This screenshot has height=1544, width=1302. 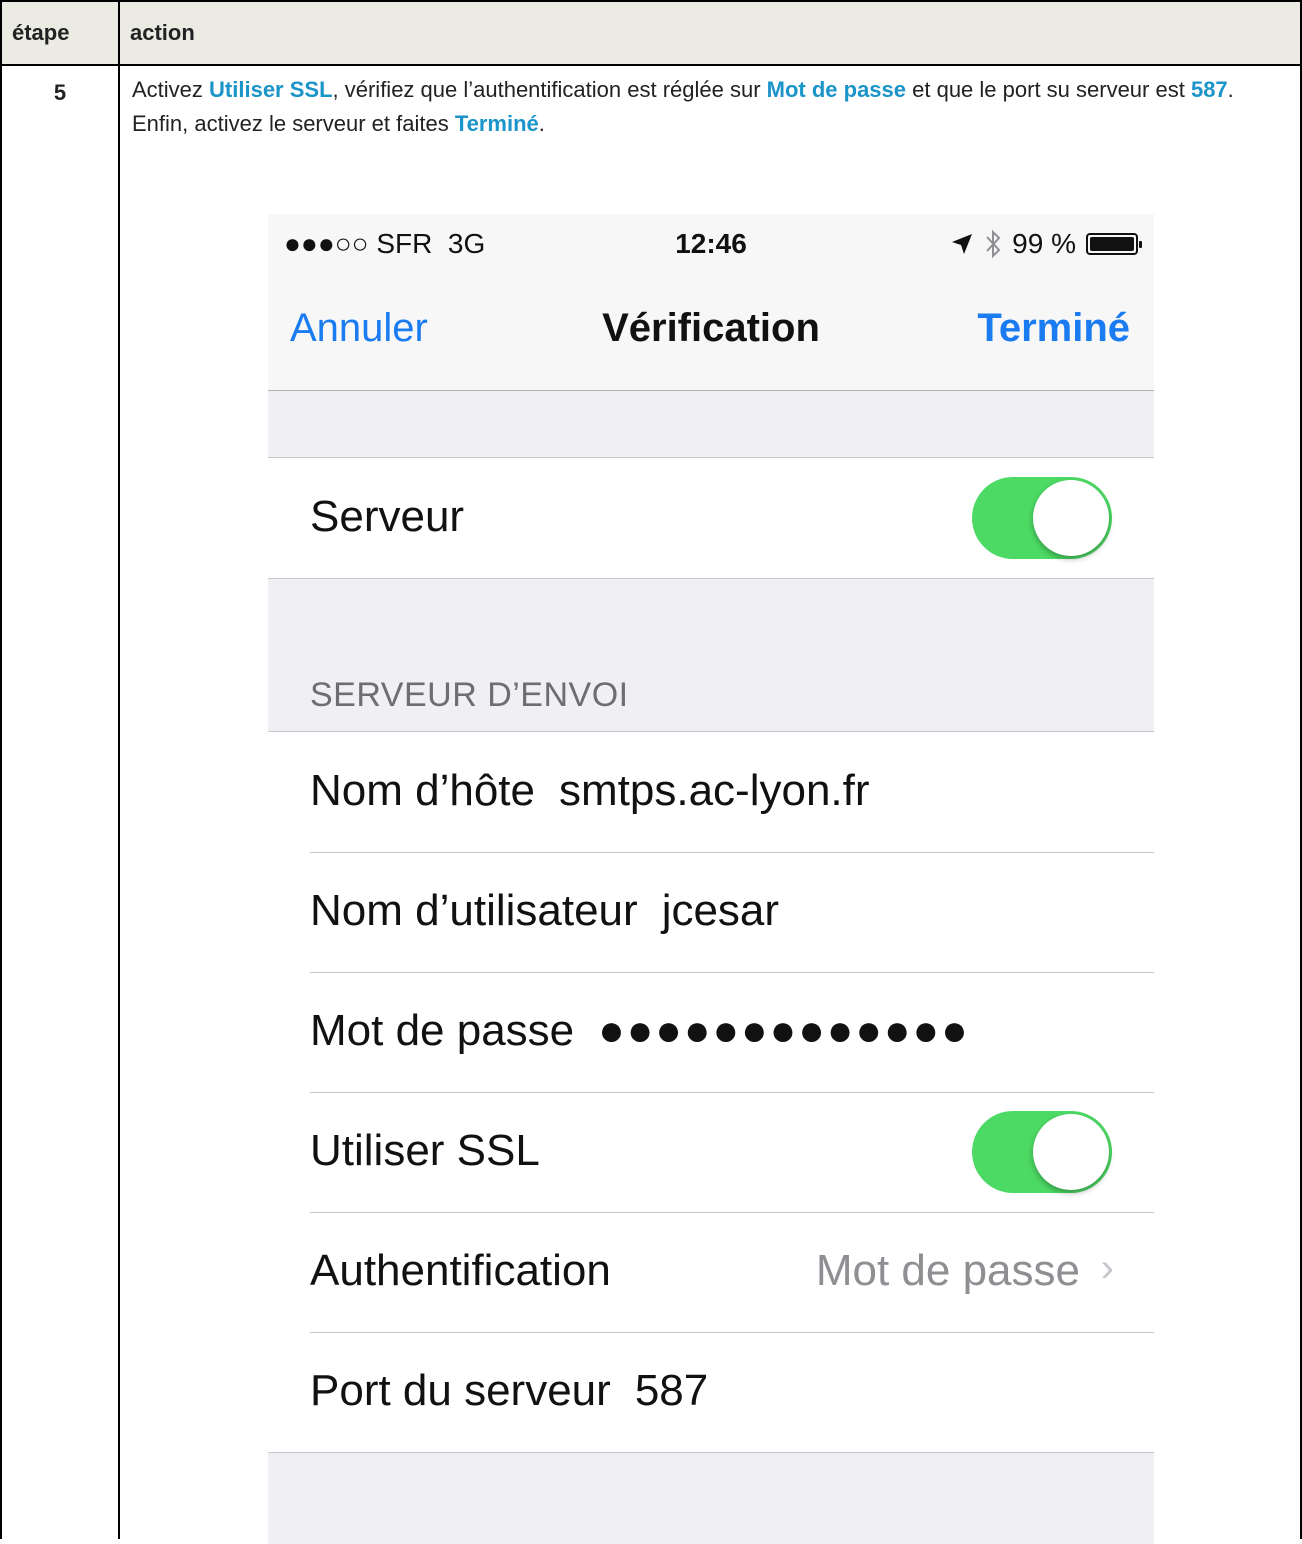 What do you see at coordinates (711, 246) in the screenshot?
I see `status-bar: ●●●○○ SFR 3G 12:46 99 %` at bounding box center [711, 246].